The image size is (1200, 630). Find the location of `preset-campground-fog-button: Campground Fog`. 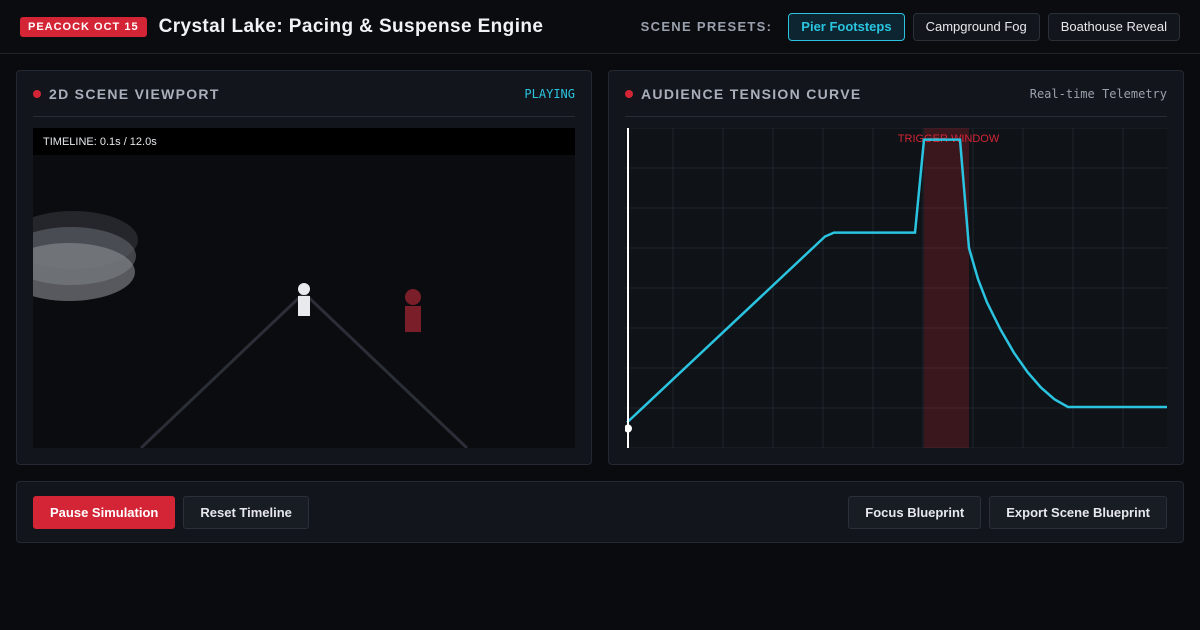

preset-campground-fog-button: Campground Fog is located at coordinates (976, 26).